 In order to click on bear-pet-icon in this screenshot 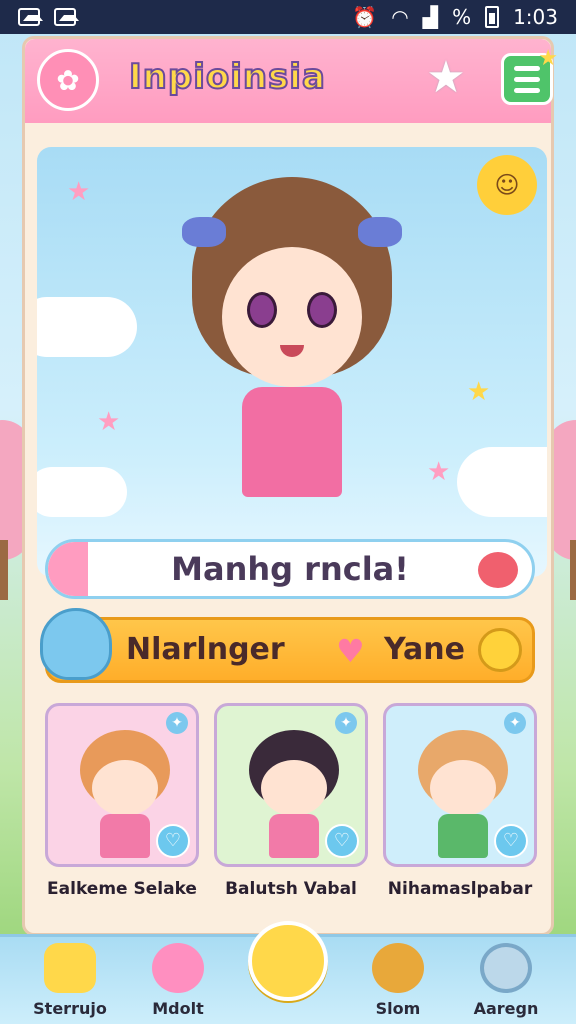, I will do `click(500, 650)`.